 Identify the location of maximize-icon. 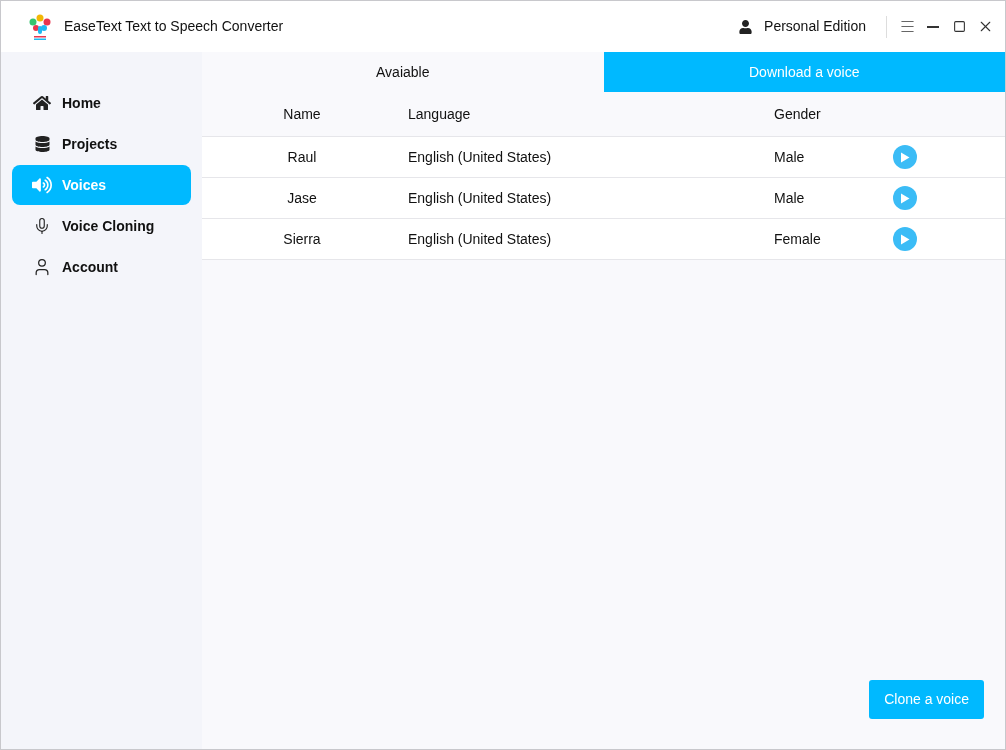
(959, 26).